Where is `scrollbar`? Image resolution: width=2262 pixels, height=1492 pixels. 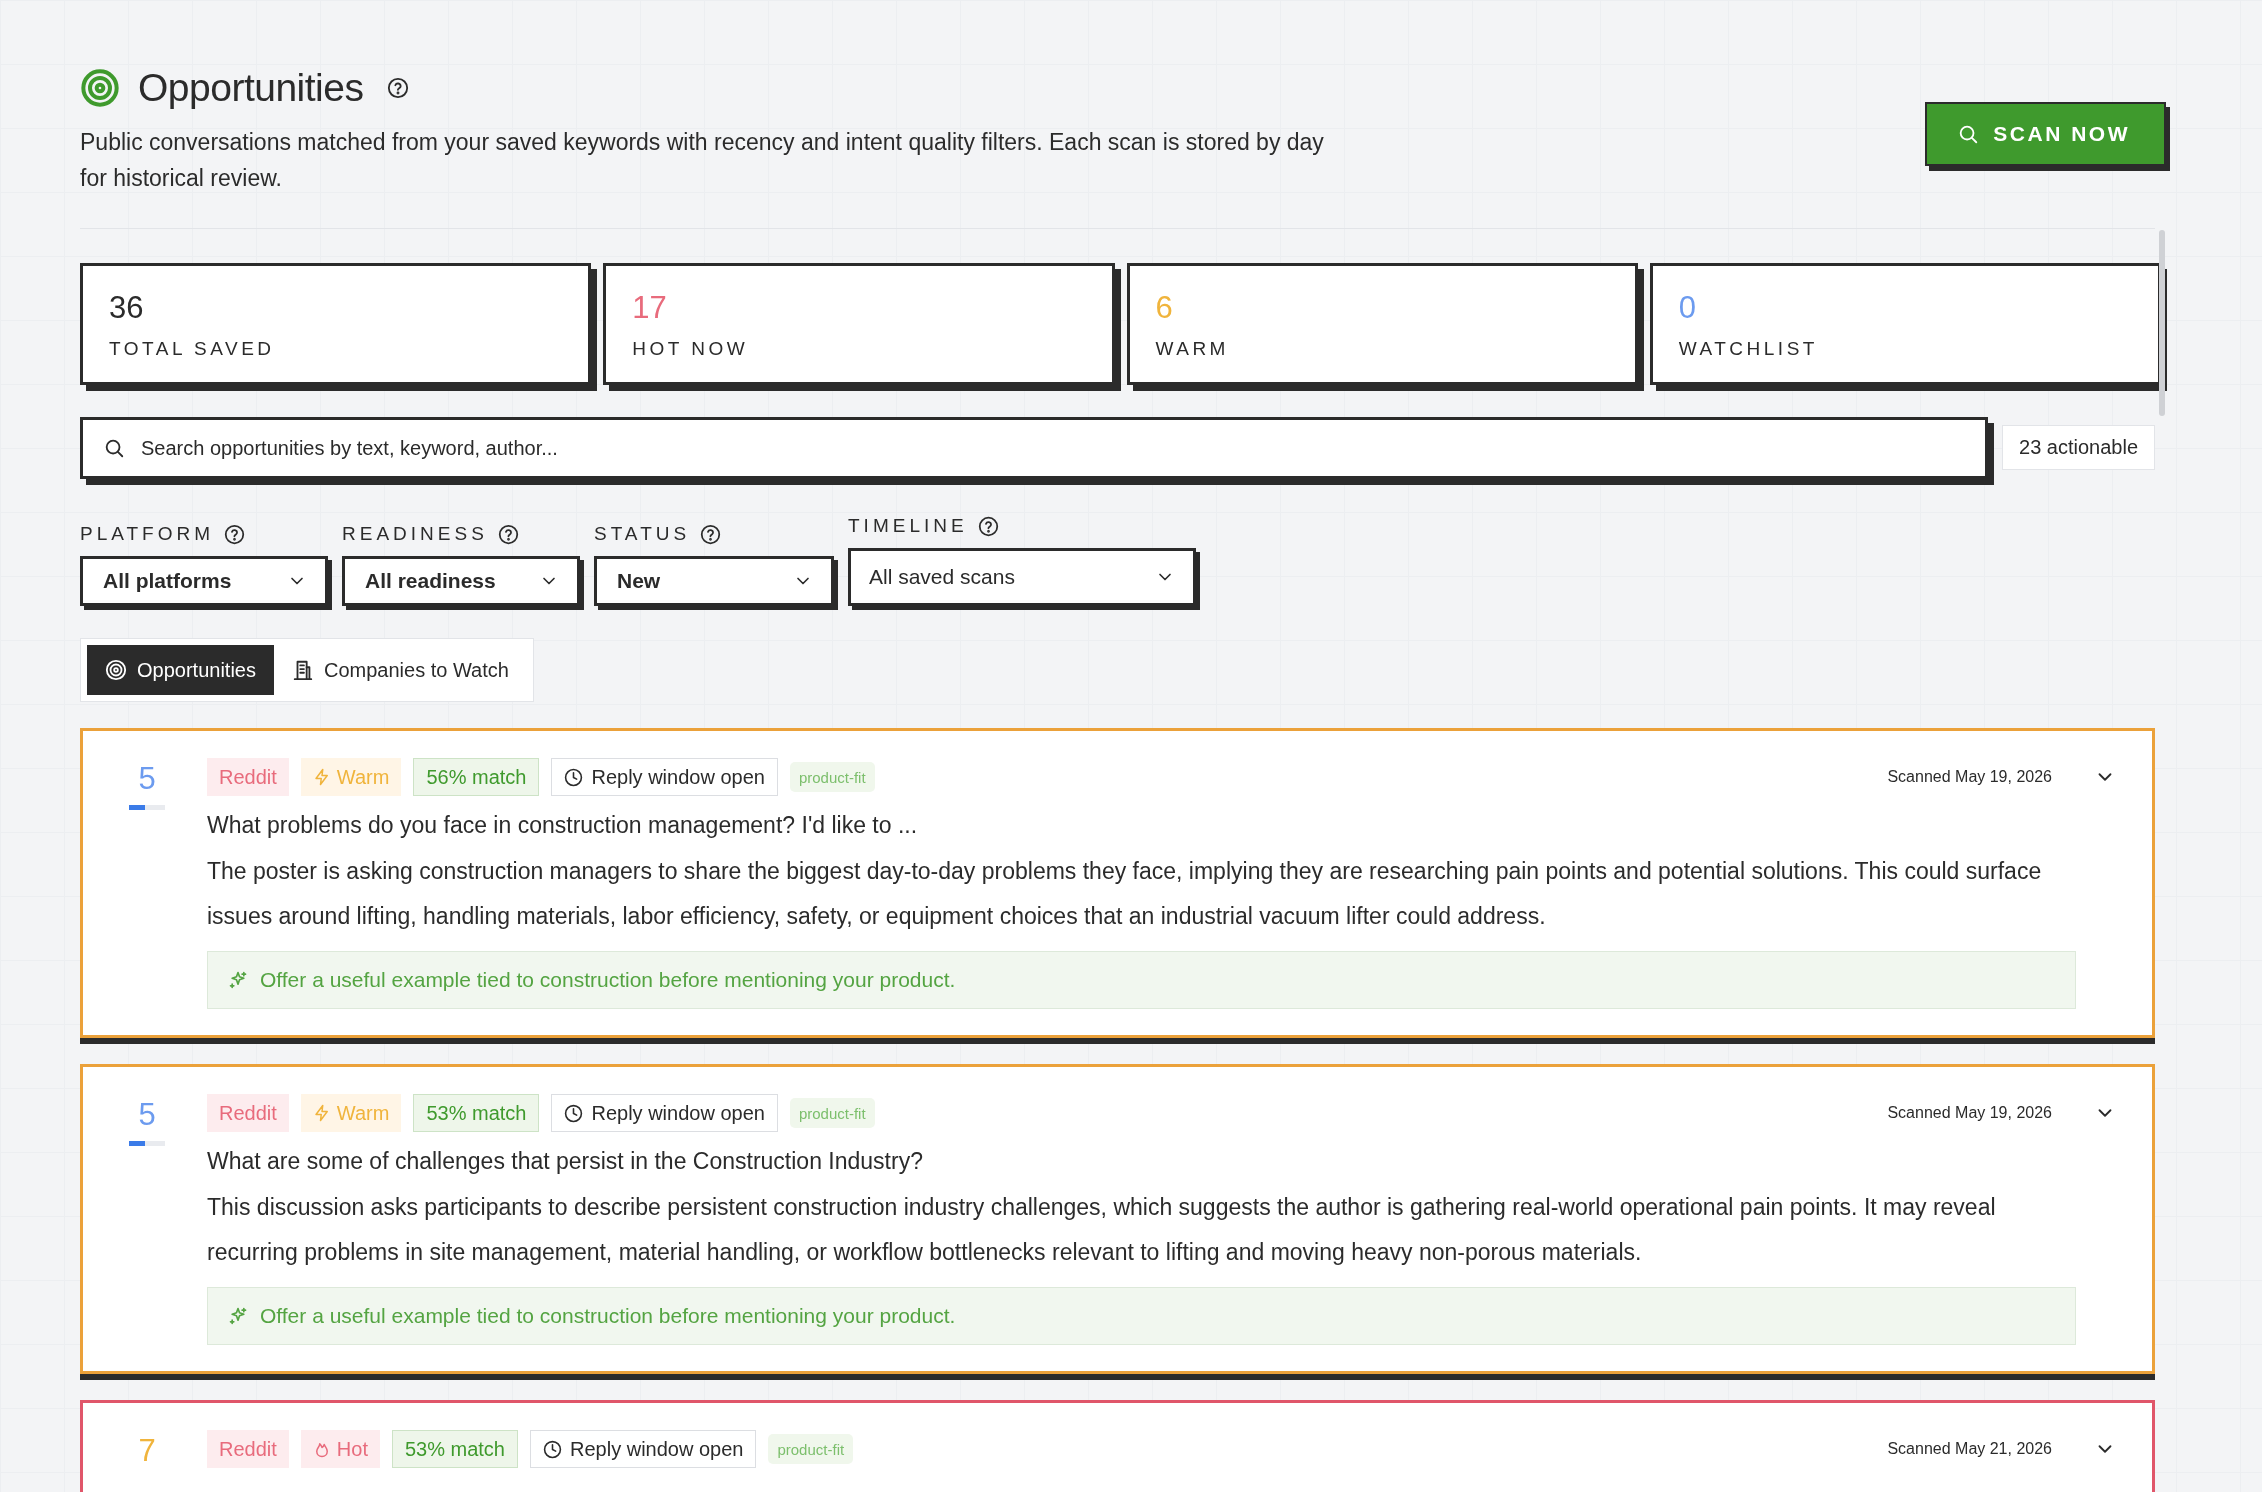 scrollbar is located at coordinates (2162, 323).